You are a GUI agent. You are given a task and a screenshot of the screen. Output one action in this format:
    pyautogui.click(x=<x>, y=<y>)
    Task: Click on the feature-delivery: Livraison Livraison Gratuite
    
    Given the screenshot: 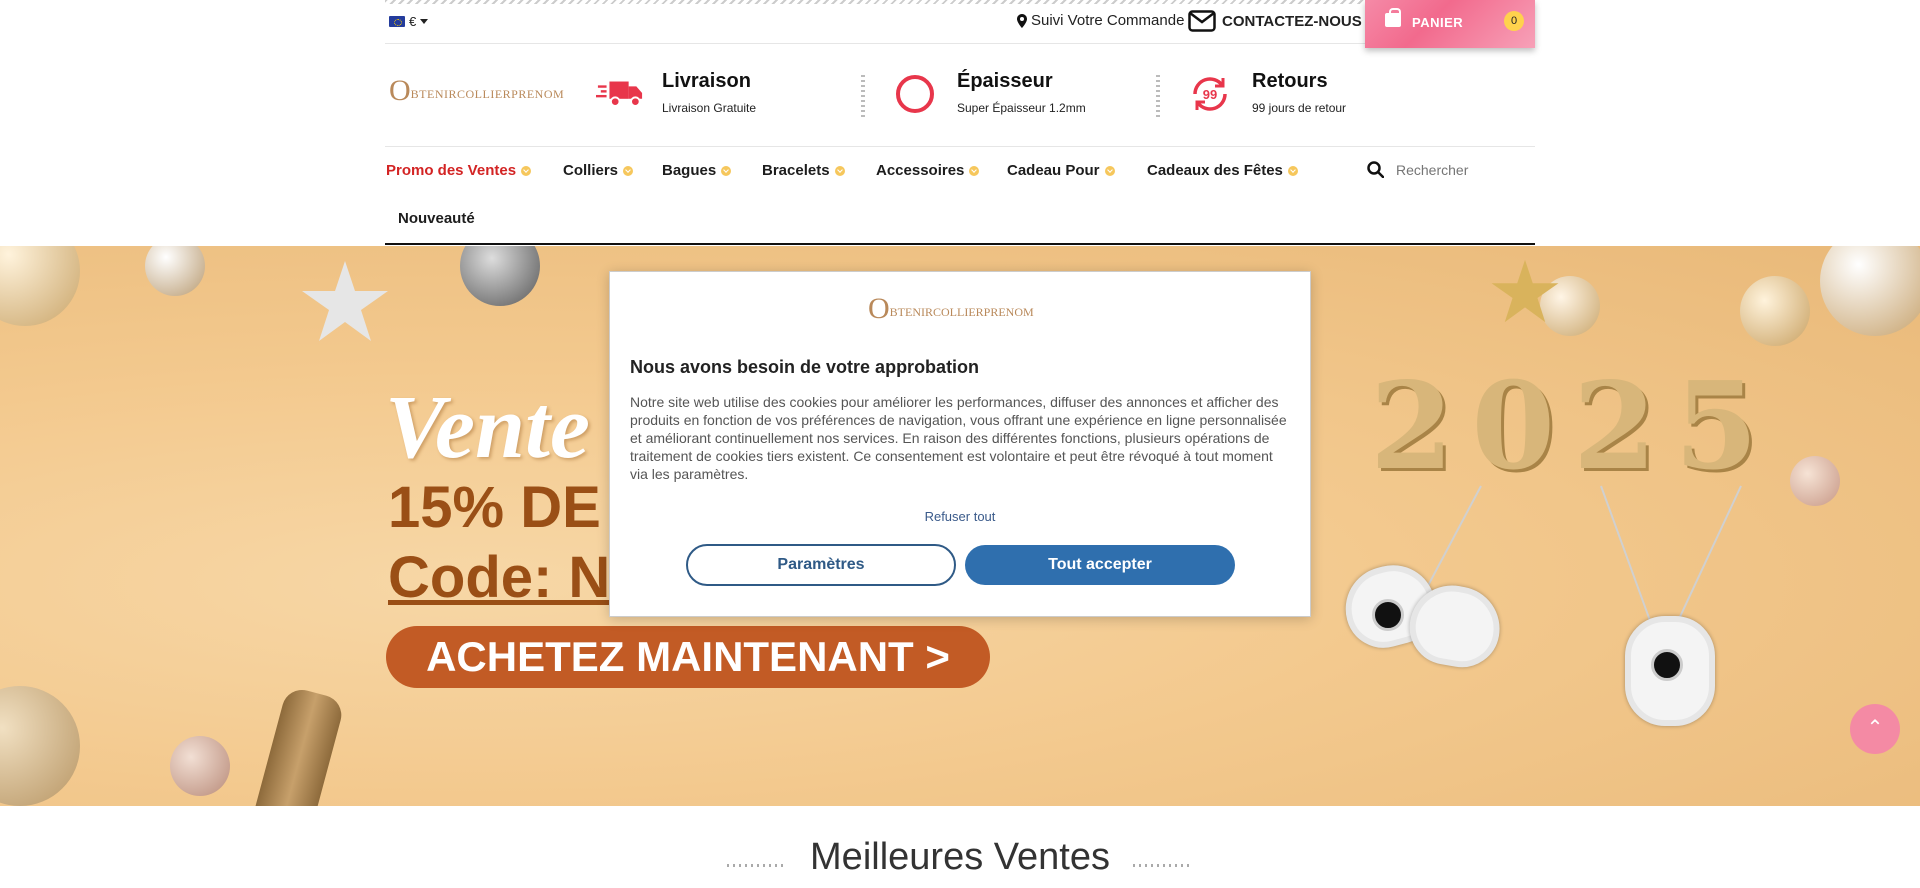 What is the action you would take?
    pyautogui.click(x=676, y=94)
    